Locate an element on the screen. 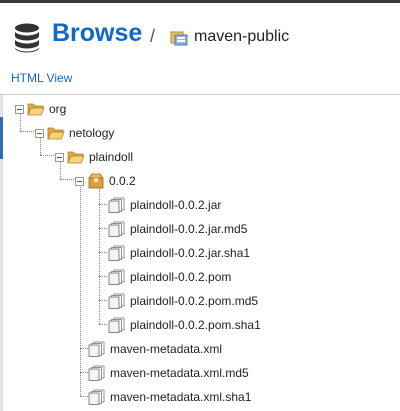  tree-file-label: plaindoll-0.0.2.pom.sha1 is located at coordinates (195, 325).